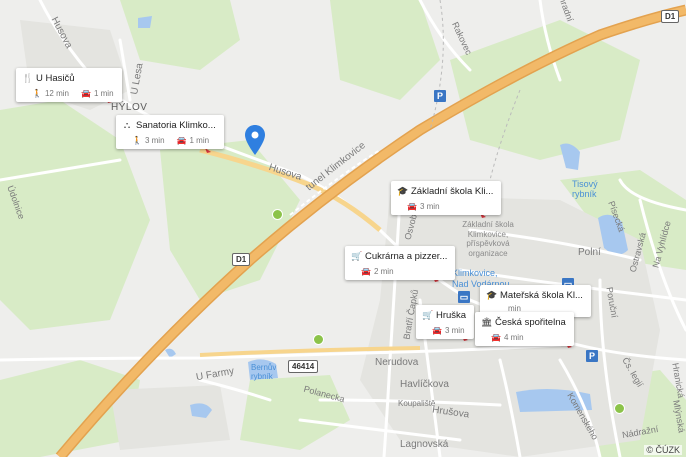 The width and height of the screenshot is (686, 457). Describe the element at coordinates (127, 125) in the screenshot. I see `sanatorium-icon: ⛬` at that location.